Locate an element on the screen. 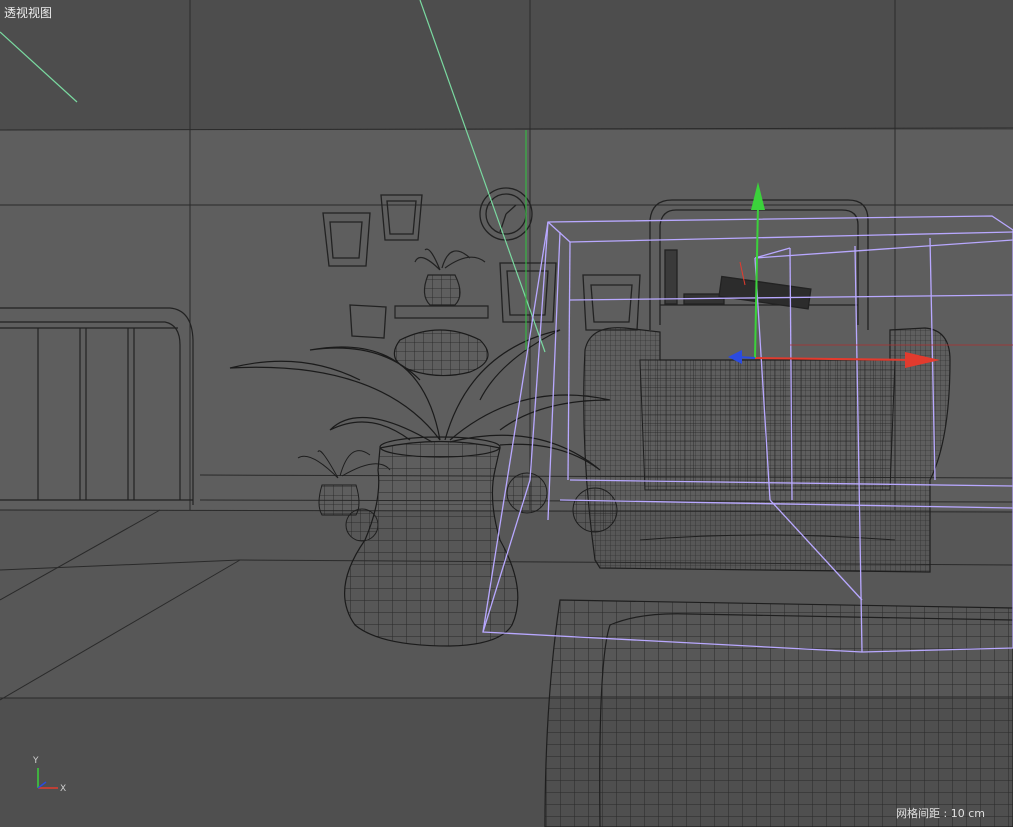 This screenshot has height=827, width=1013. viewport-title: 透视视图 is located at coordinates (28, 12).